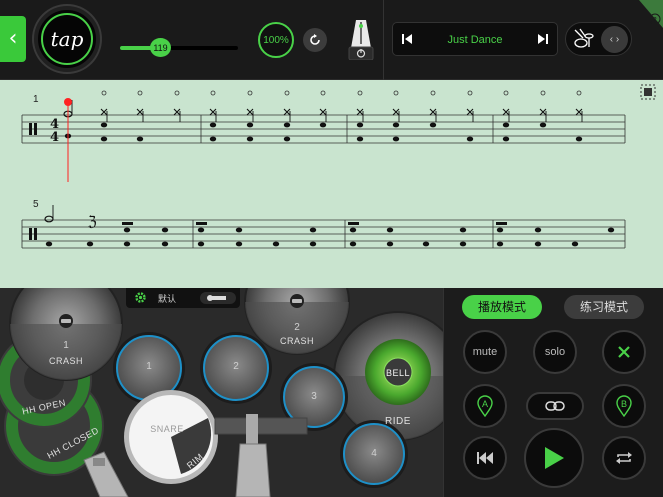  I want to click on skip-previous-icon, so click(407, 39).